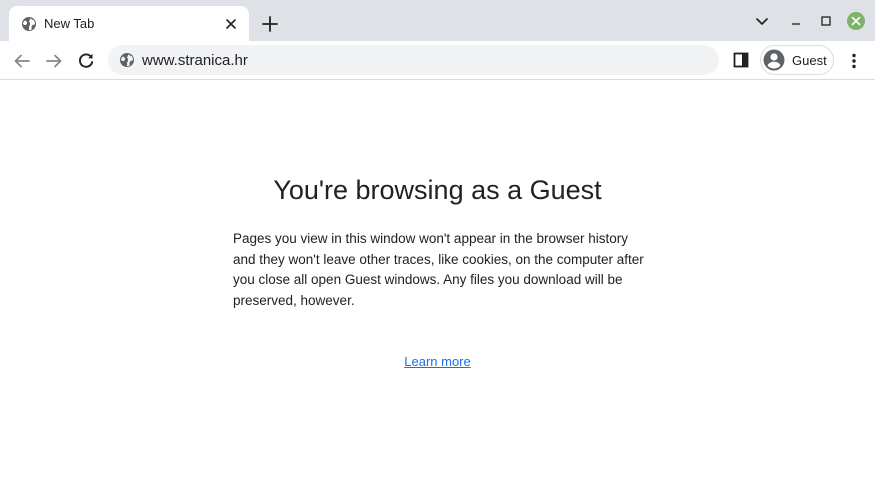 The width and height of the screenshot is (875, 496). I want to click on minimize-icon, so click(796, 21).